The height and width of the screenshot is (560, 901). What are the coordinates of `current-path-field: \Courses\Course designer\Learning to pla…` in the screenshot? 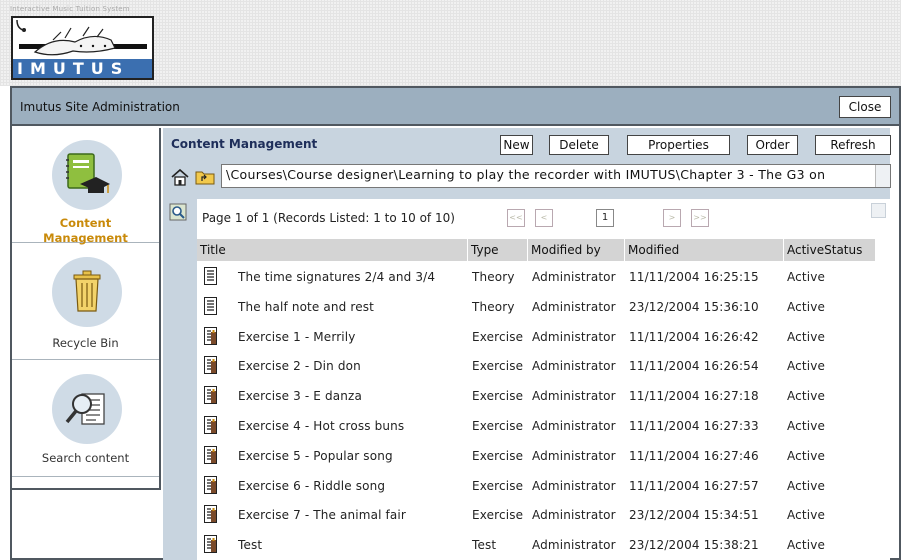 It's located at (556, 176).